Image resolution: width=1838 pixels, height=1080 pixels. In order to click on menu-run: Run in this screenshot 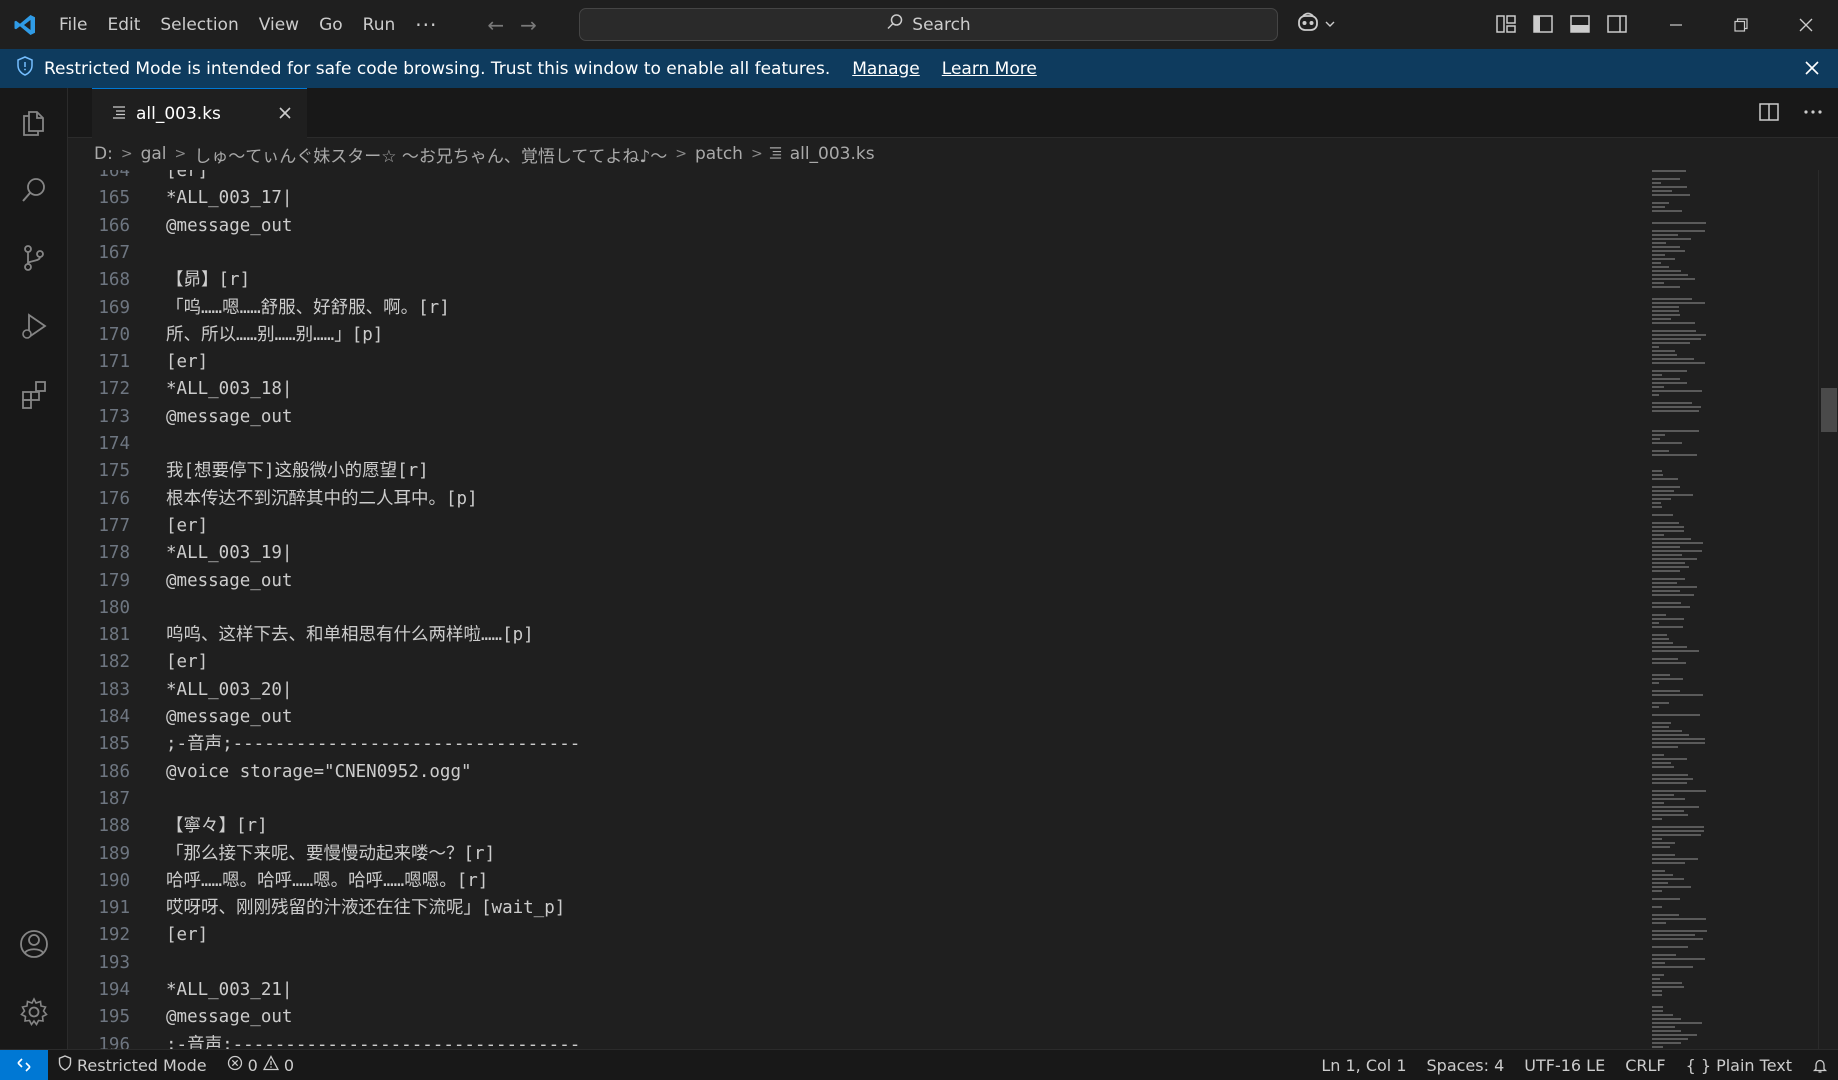, I will do `click(379, 25)`.